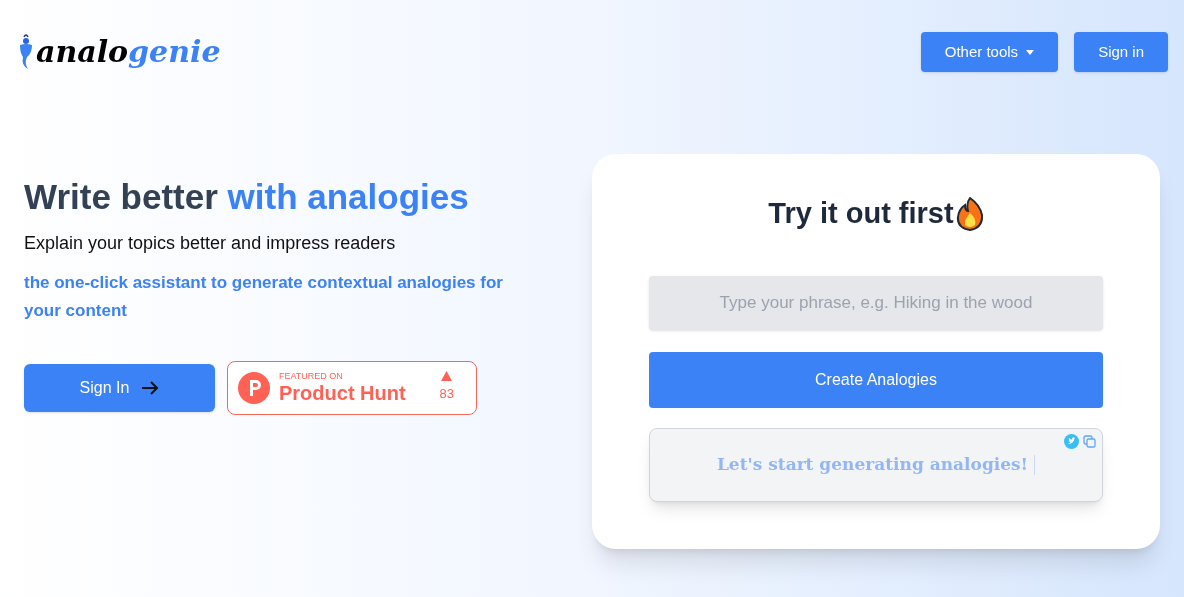  I want to click on product-hunt-icon, so click(254, 387).